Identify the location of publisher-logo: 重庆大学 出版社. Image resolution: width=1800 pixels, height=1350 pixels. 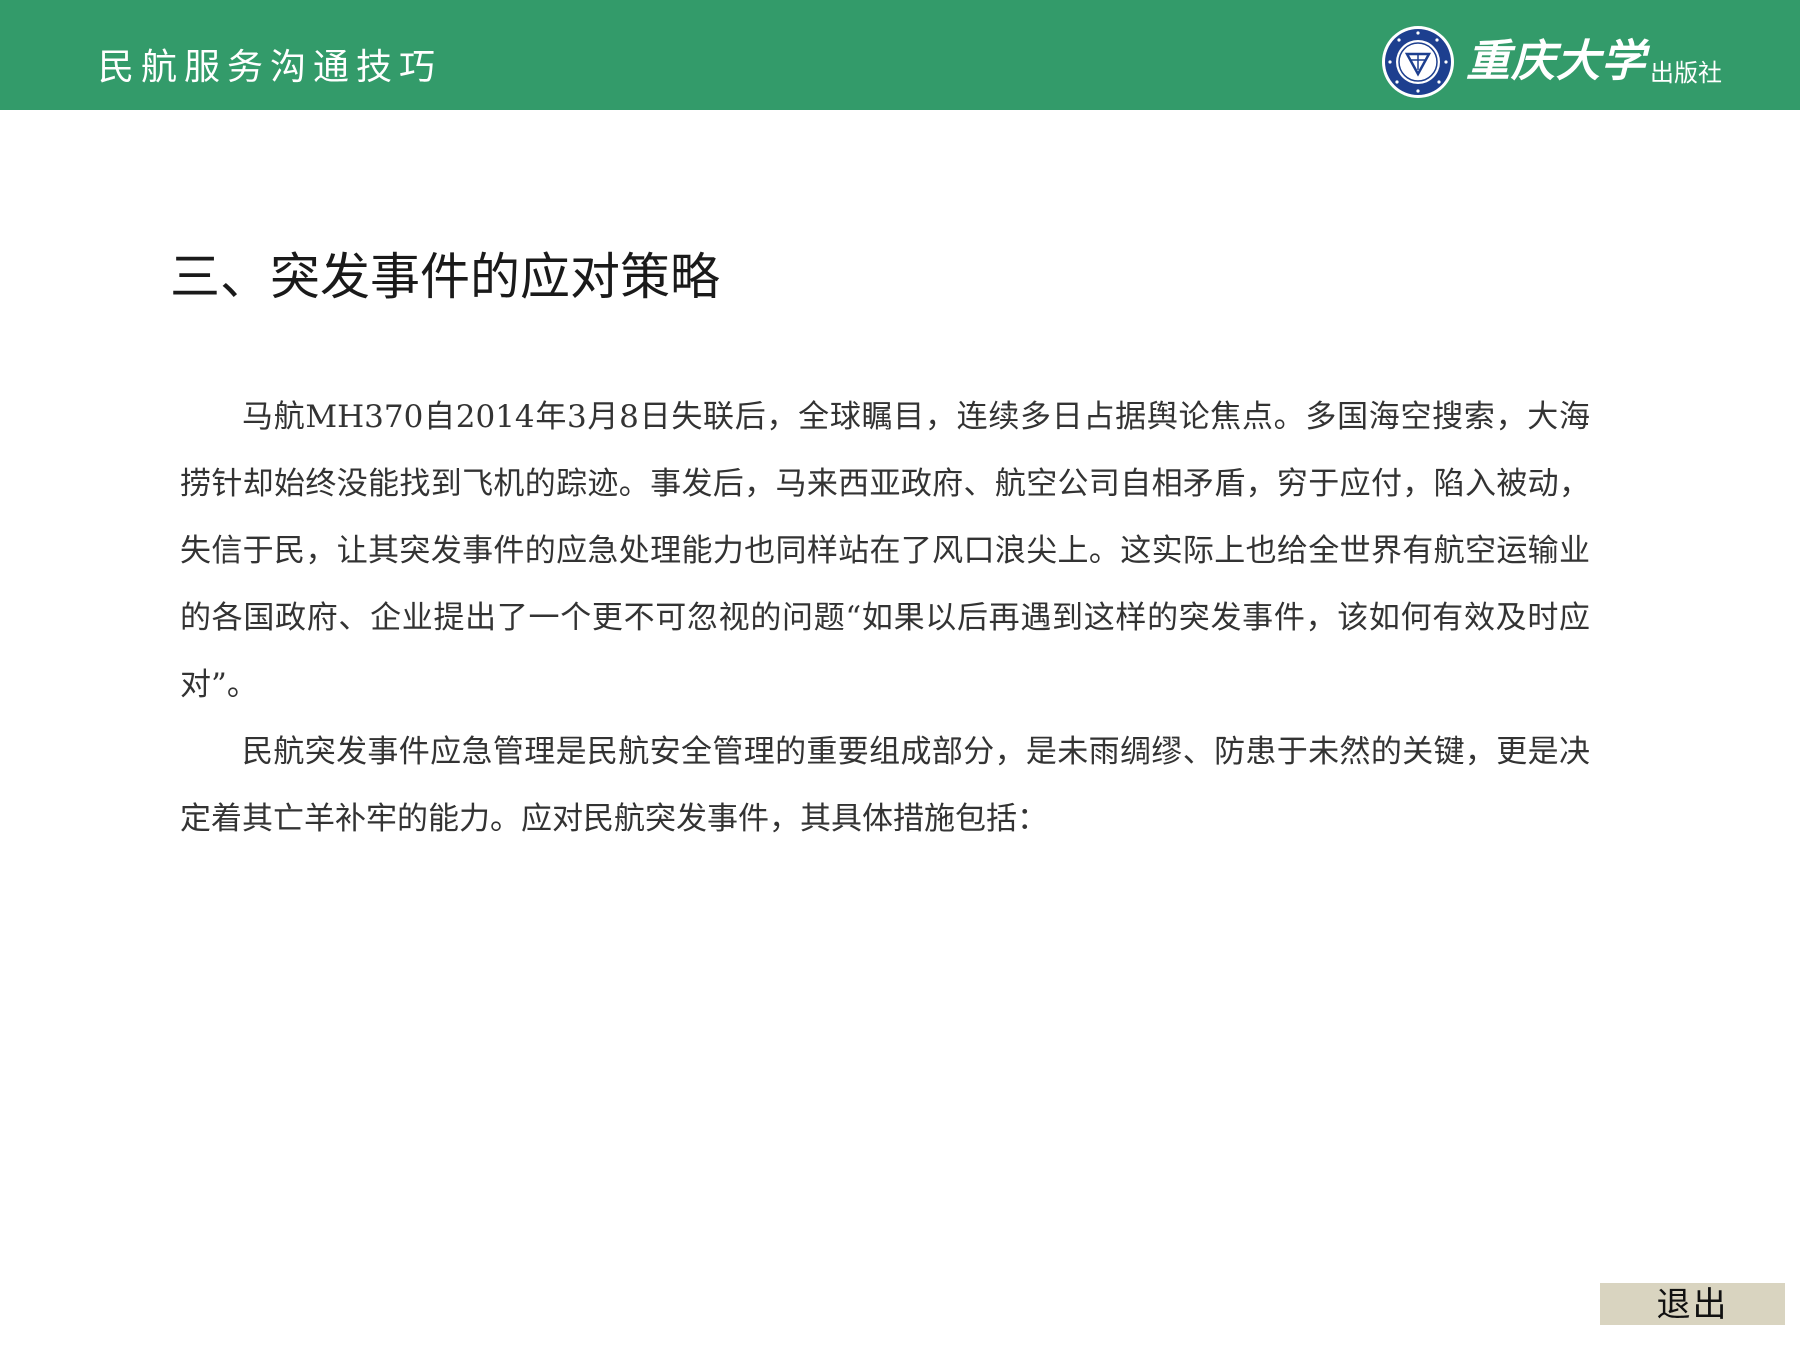
(1551, 62).